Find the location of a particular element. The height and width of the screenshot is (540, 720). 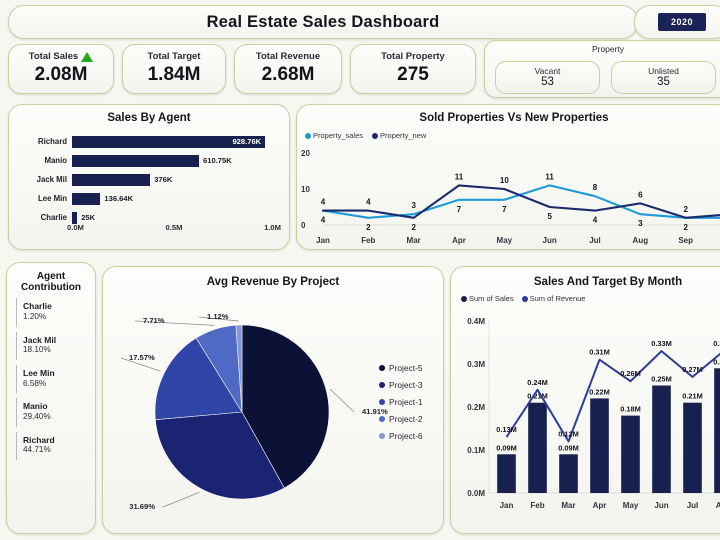

up-triangle-icon is located at coordinates (87, 57).